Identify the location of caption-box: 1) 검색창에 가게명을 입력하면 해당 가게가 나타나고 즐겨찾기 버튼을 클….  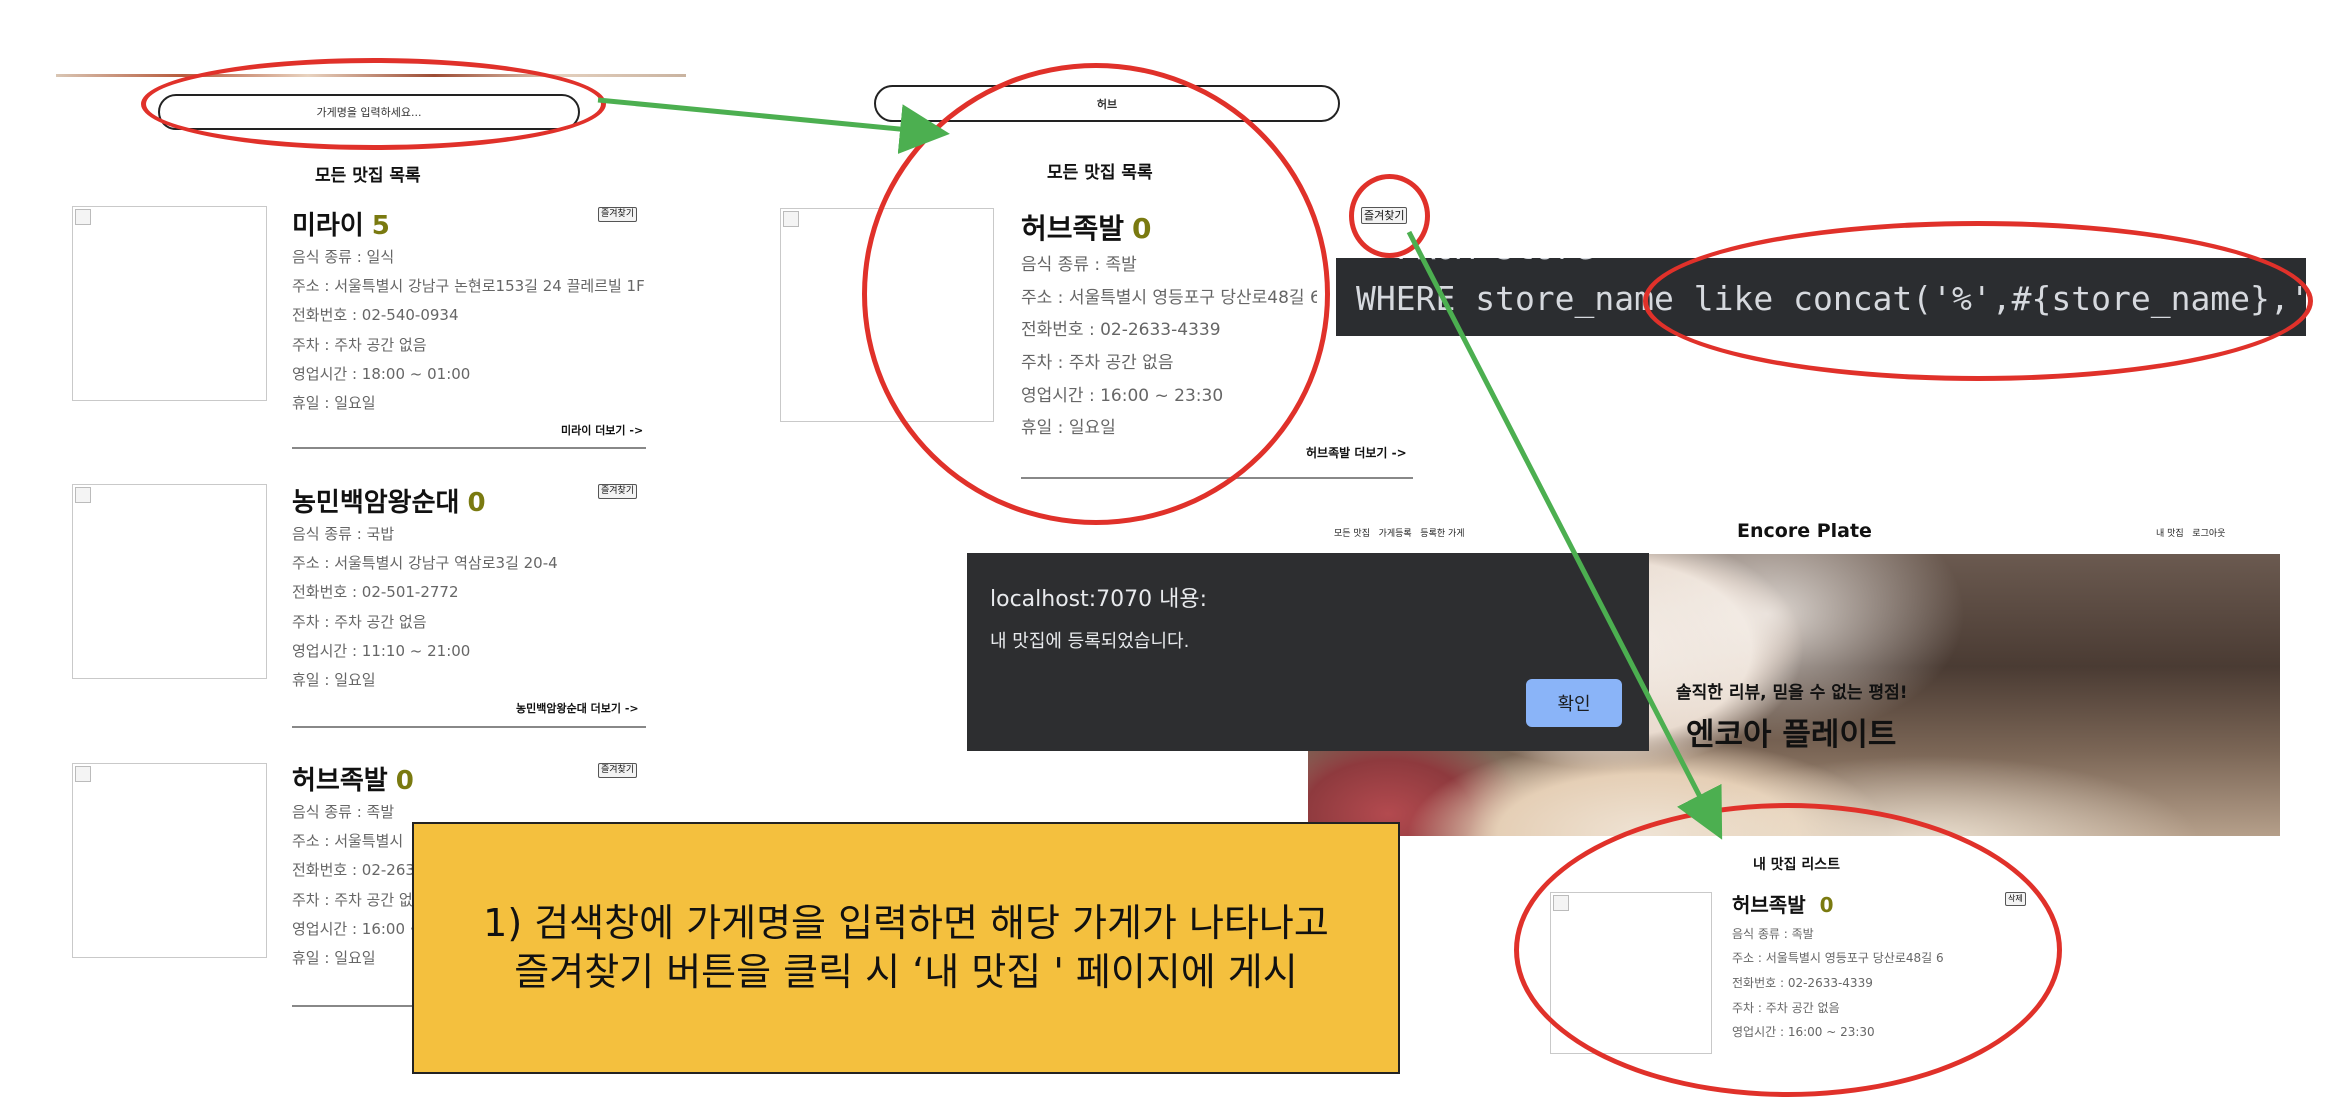
(906, 948).